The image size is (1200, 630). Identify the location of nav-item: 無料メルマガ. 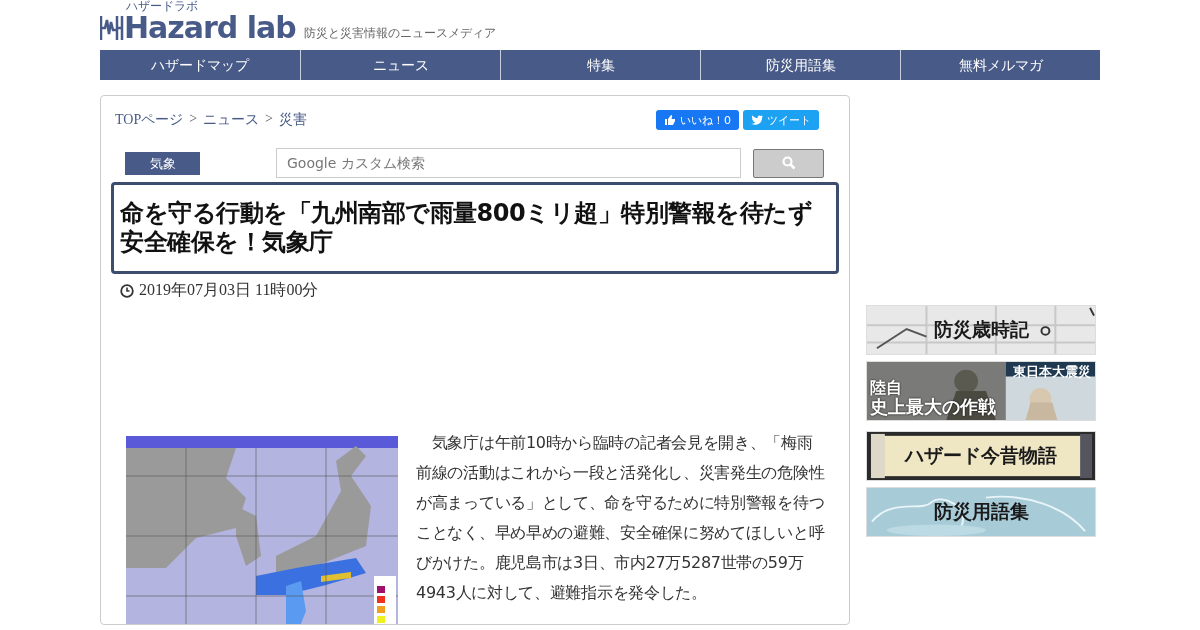
(1000, 65).